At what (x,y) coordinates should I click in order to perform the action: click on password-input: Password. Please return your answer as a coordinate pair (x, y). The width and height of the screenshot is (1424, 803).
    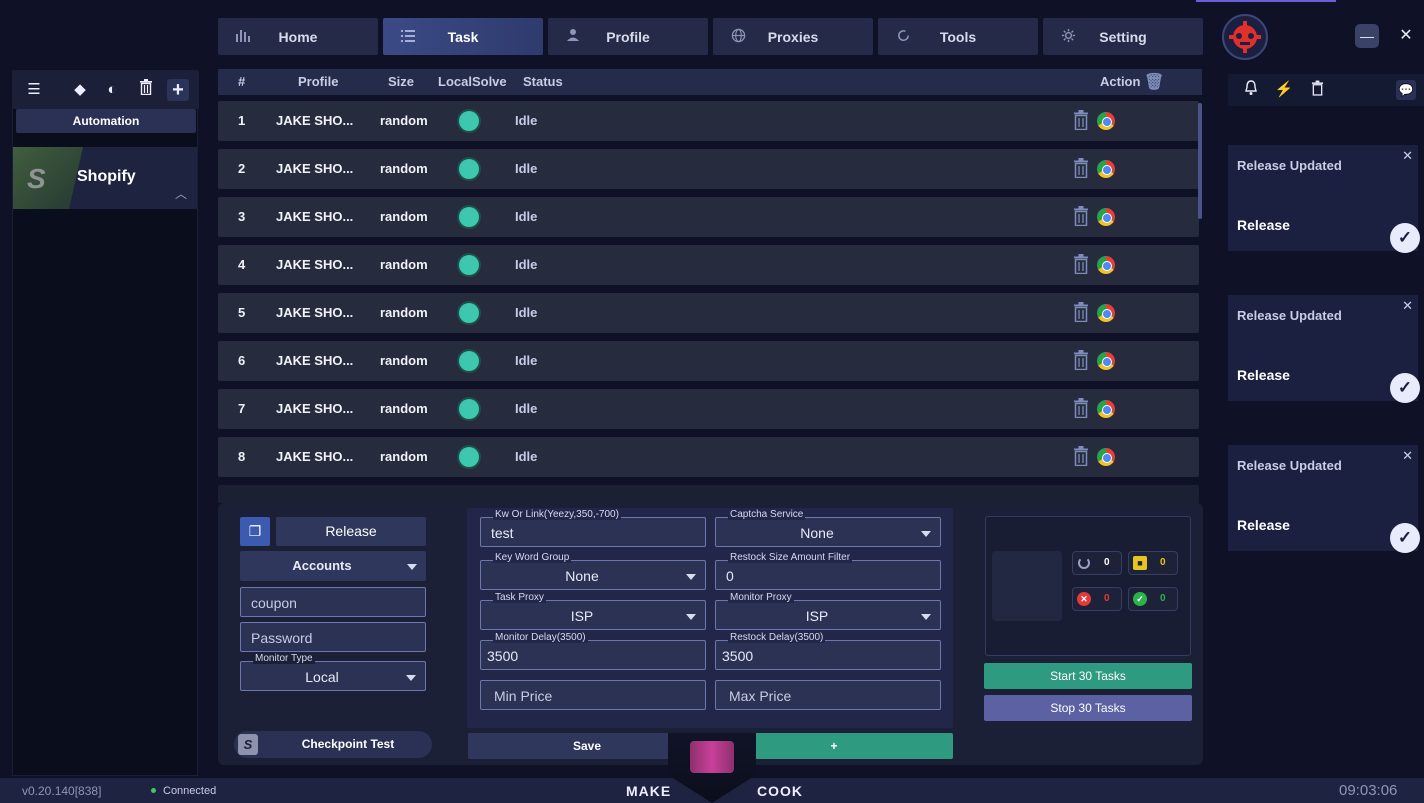
    Looking at the image, I should click on (333, 637).